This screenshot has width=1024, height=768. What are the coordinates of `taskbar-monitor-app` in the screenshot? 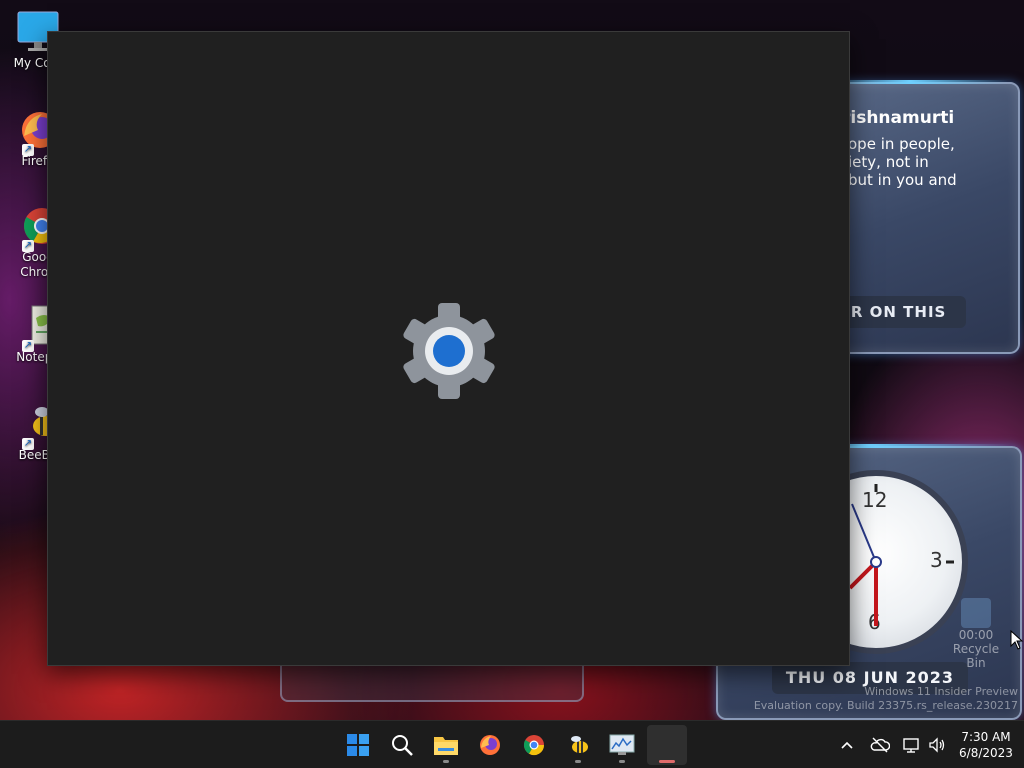 It's located at (622, 745).